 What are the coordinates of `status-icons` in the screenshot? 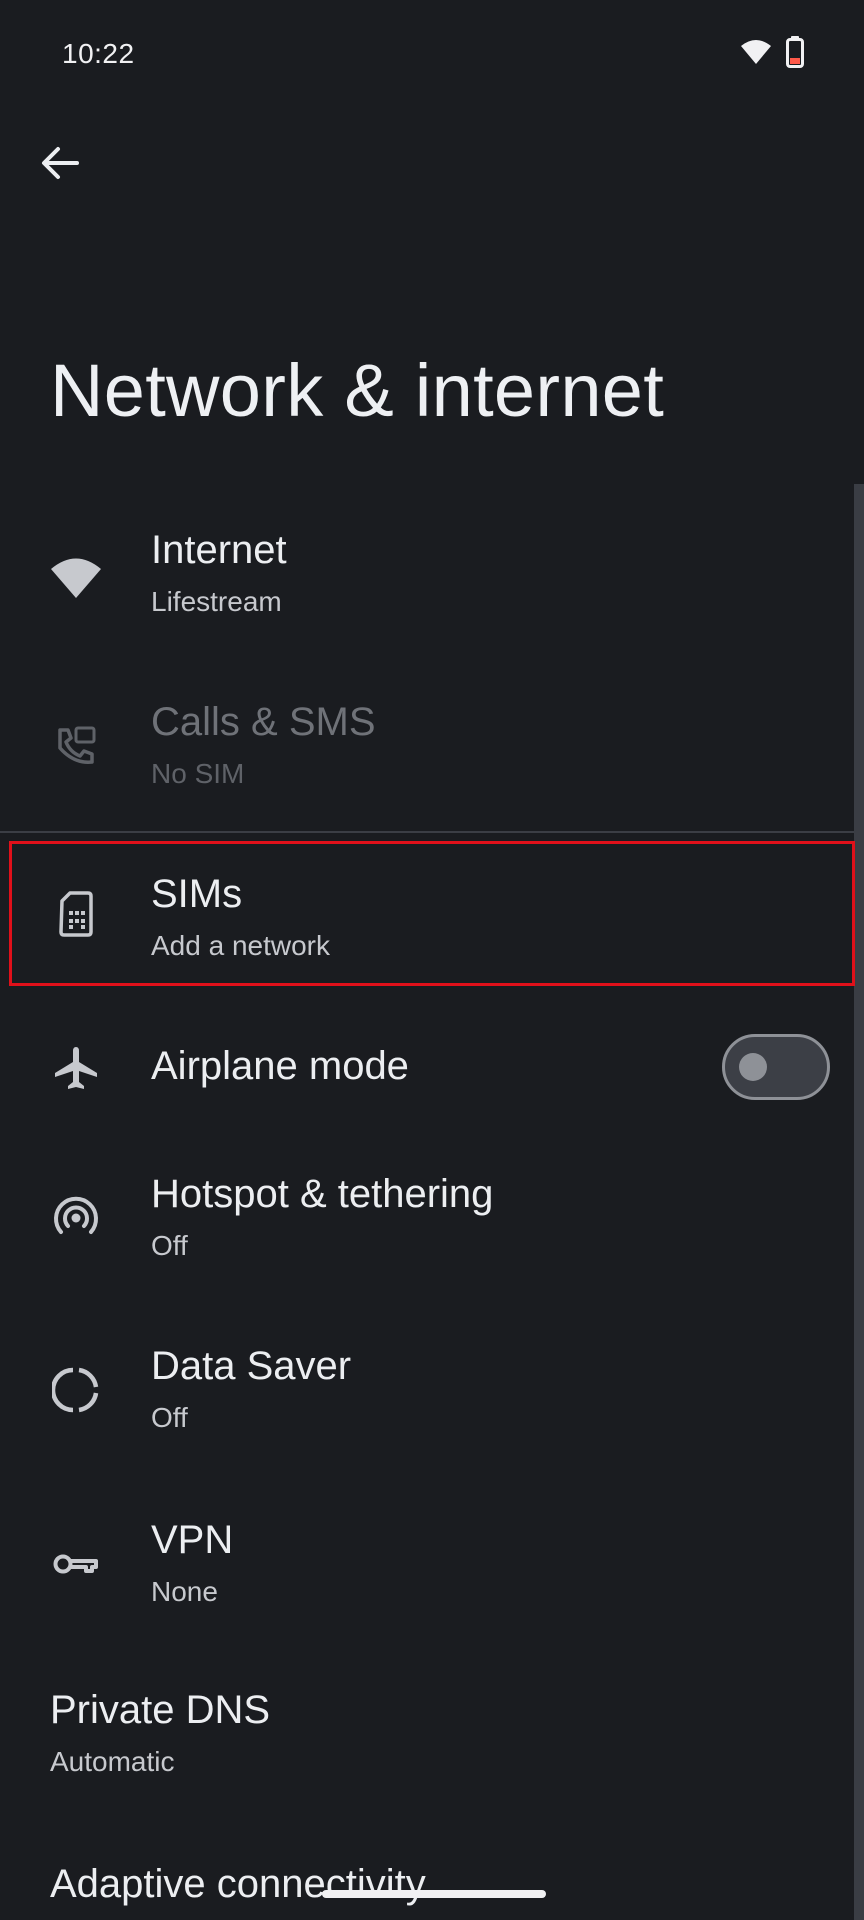 It's located at (772, 54).